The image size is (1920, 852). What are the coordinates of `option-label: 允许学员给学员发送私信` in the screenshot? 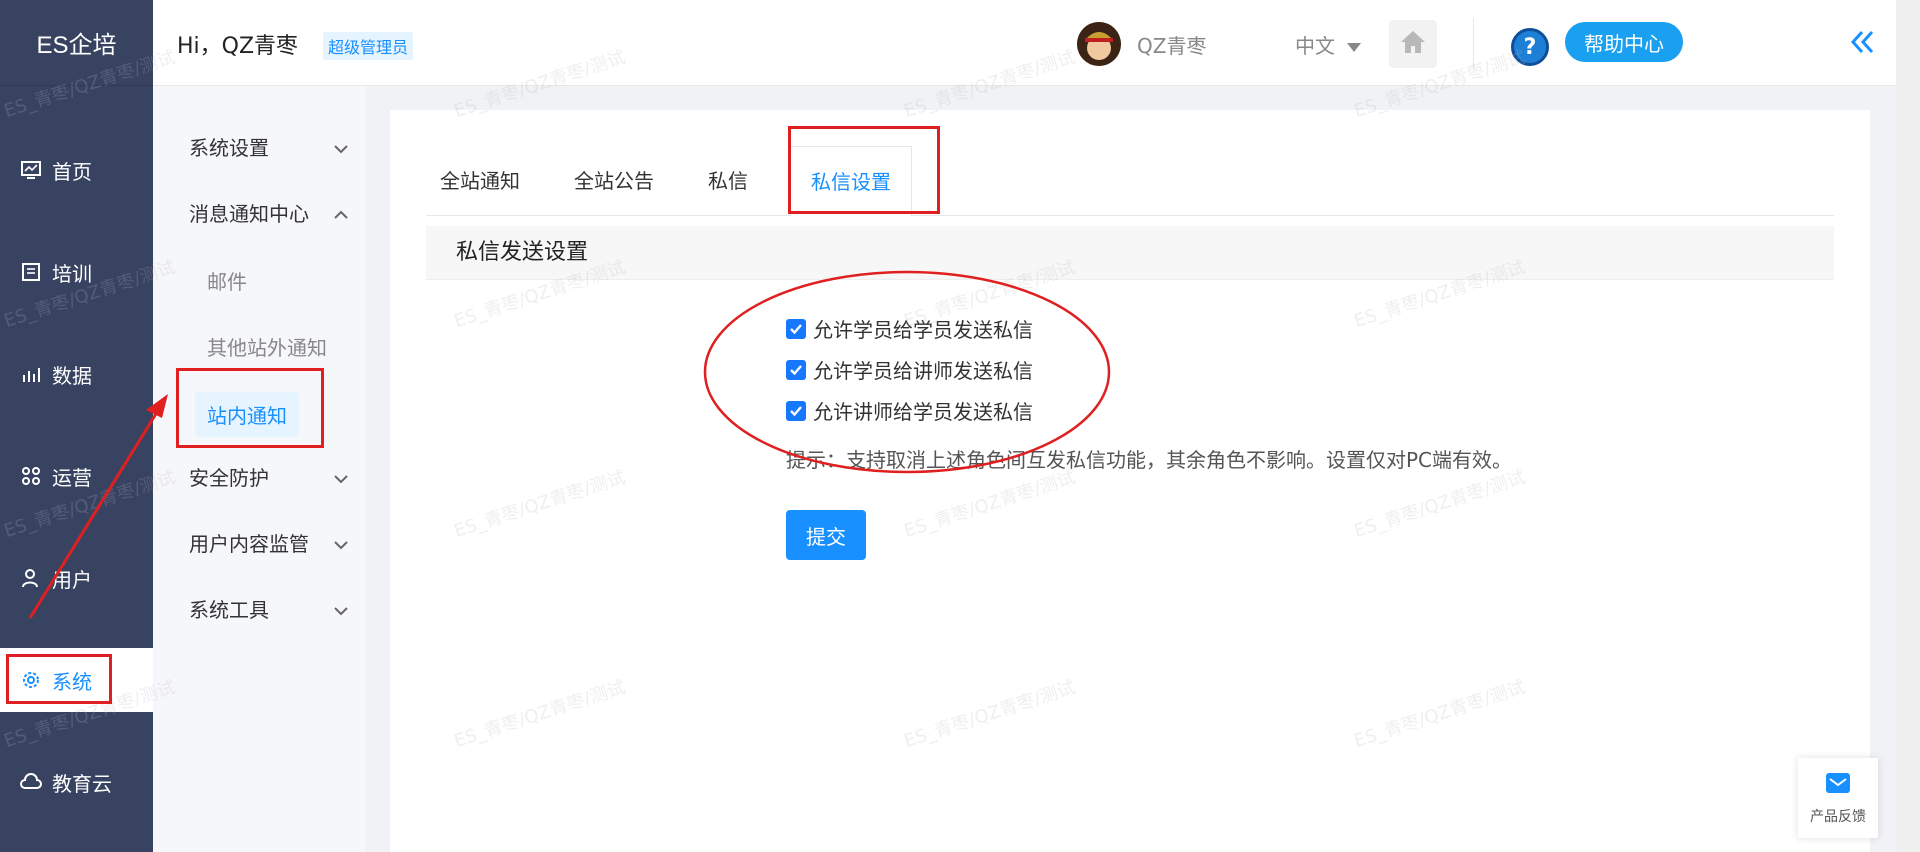 It's located at (923, 330).